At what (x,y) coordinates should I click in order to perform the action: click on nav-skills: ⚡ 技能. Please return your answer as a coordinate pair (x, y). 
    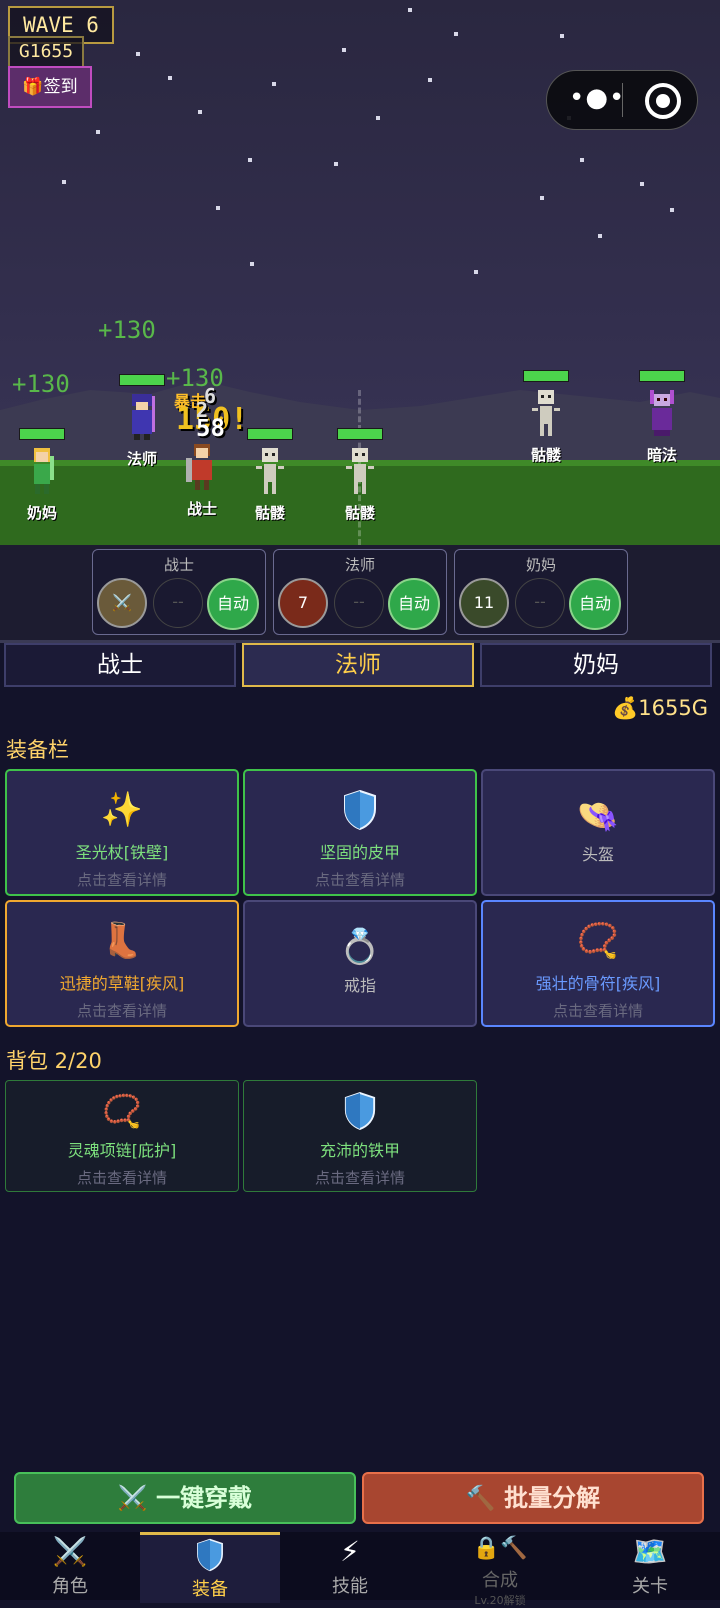
    Looking at the image, I should click on (350, 1566).